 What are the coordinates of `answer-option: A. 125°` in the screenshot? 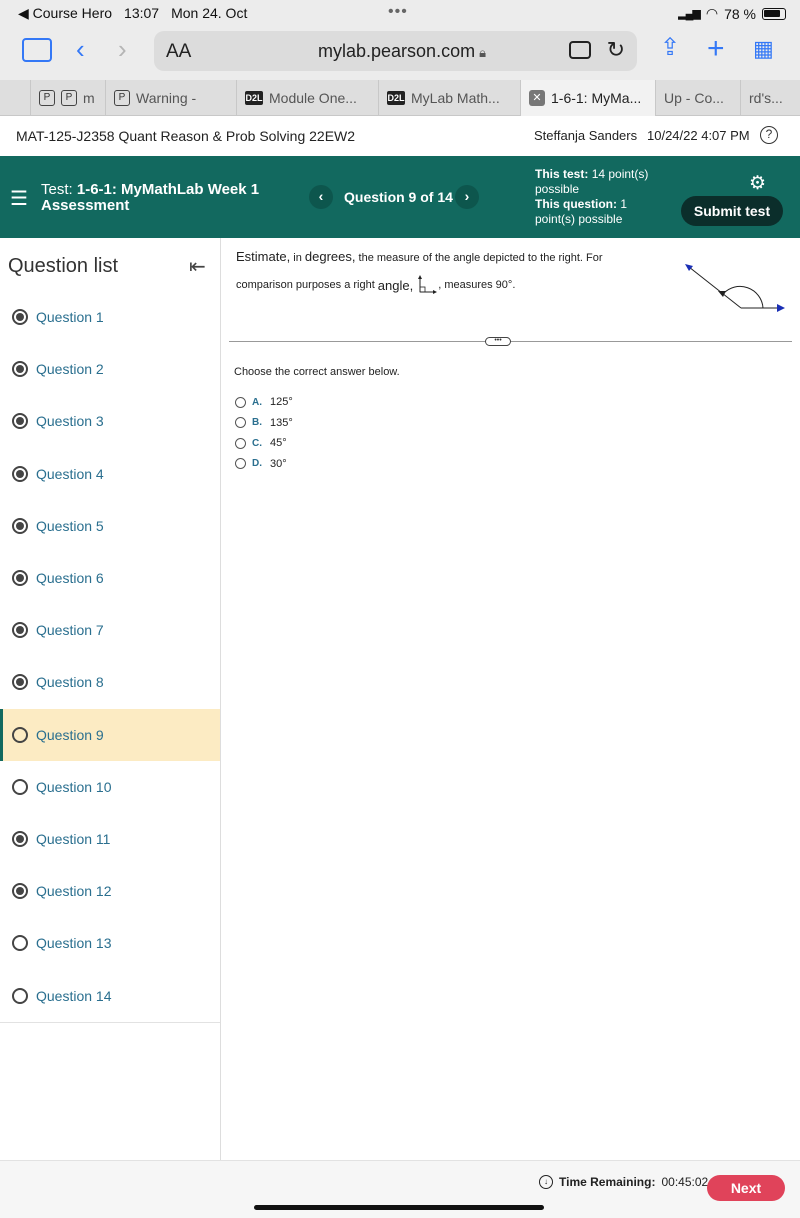 It's located at (264, 402).